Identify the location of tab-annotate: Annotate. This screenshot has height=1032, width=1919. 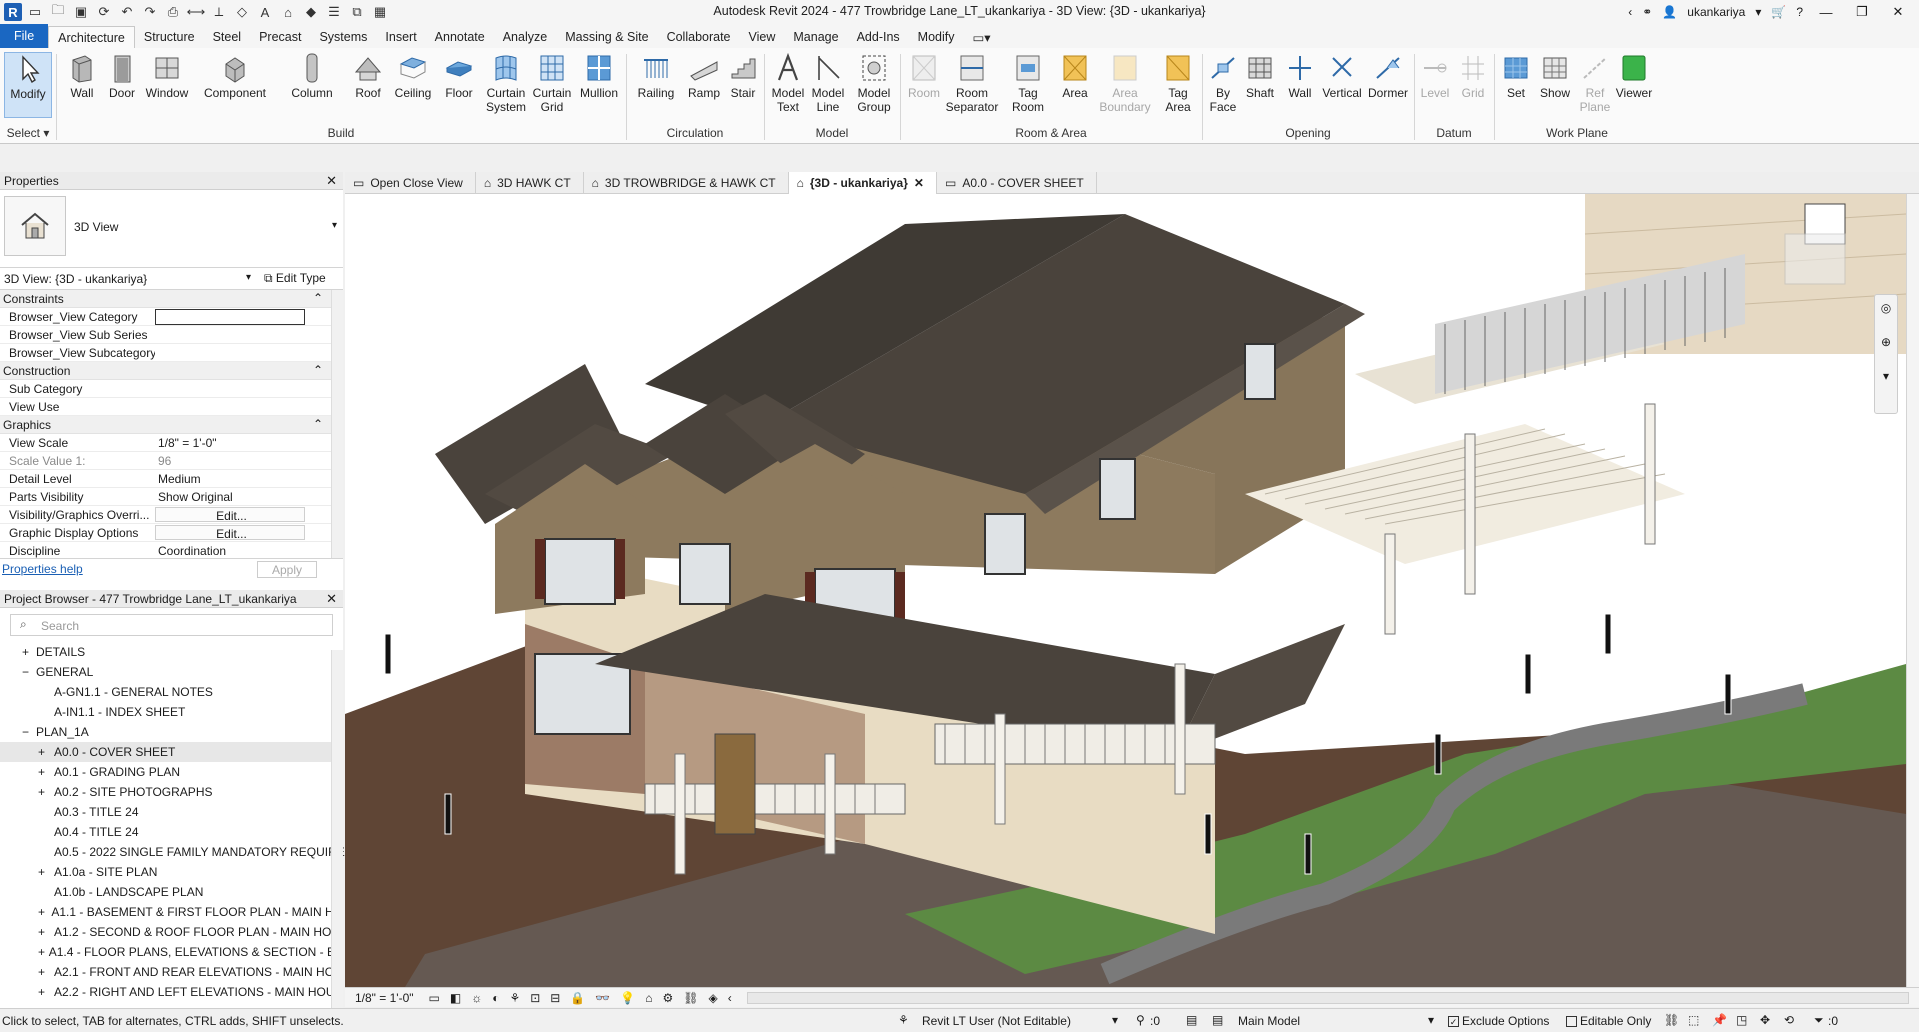
(460, 37).